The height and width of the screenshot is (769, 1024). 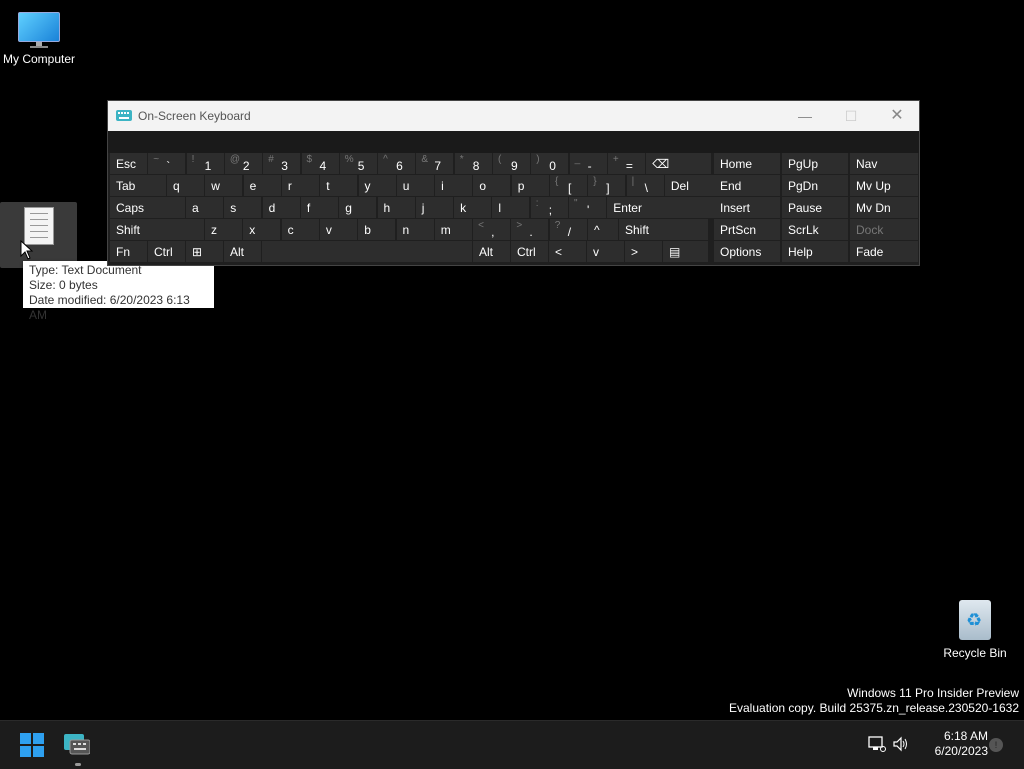 What do you see at coordinates (884, 207) in the screenshot?
I see `key-mv-dn: Mv Dn` at bounding box center [884, 207].